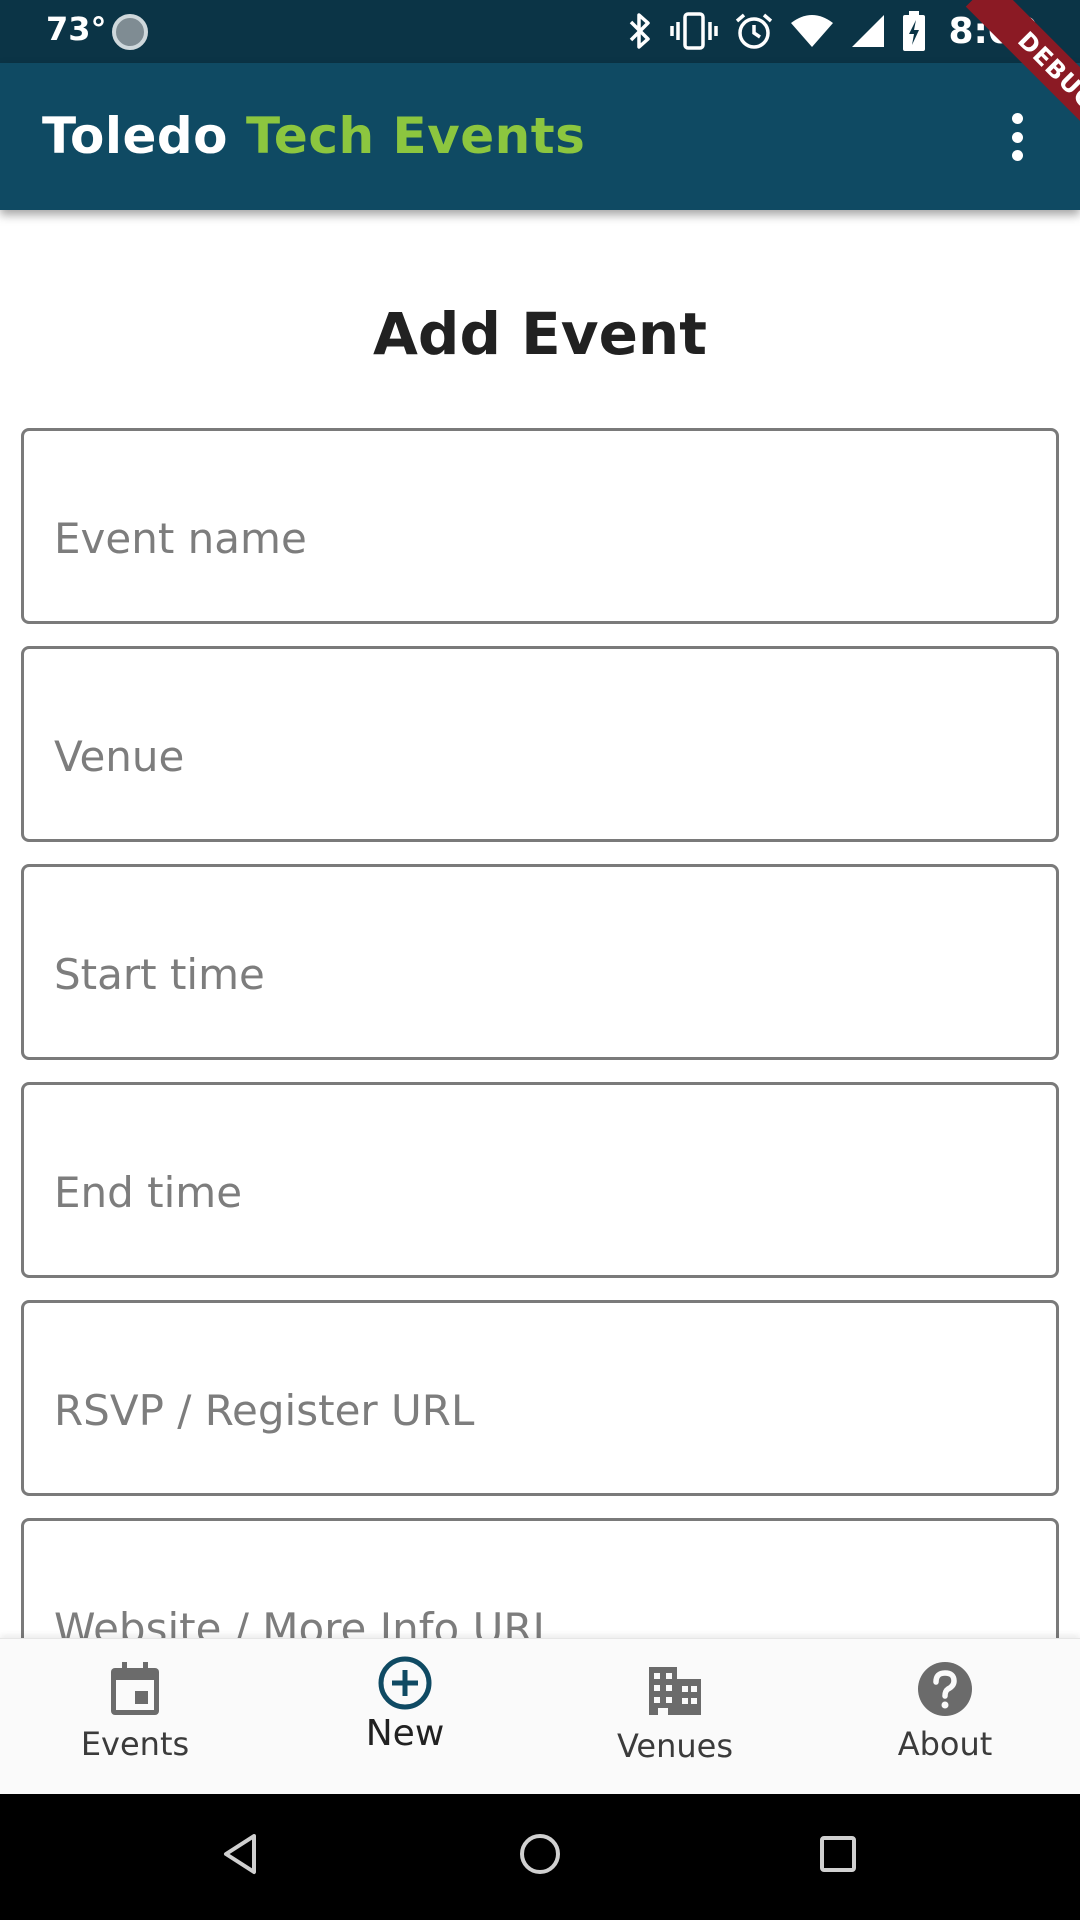 The image size is (1080, 1920). Describe the element at coordinates (405, 1733) in the screenshot. I see `nav-label-new: New` at that location.